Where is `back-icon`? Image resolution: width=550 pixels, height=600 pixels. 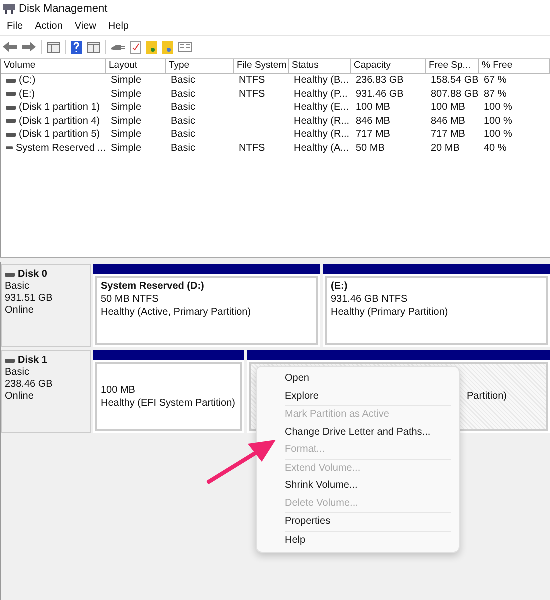
back-icon is located at coordinates (10, 47).